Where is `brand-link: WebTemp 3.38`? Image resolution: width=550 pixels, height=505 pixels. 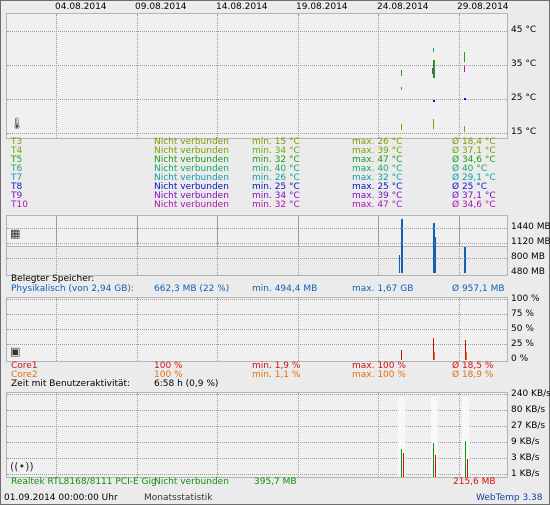 brand-link: WebTemp 3.38 is located at coordinates (509, 498).